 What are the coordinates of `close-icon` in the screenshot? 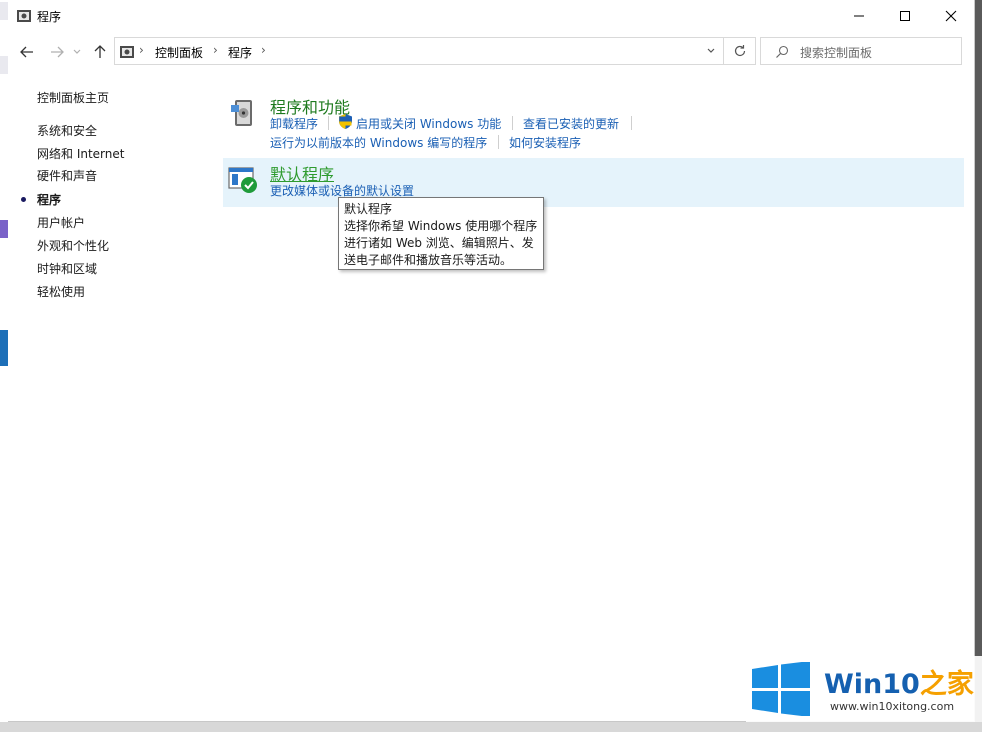 It's located at (951, 16).